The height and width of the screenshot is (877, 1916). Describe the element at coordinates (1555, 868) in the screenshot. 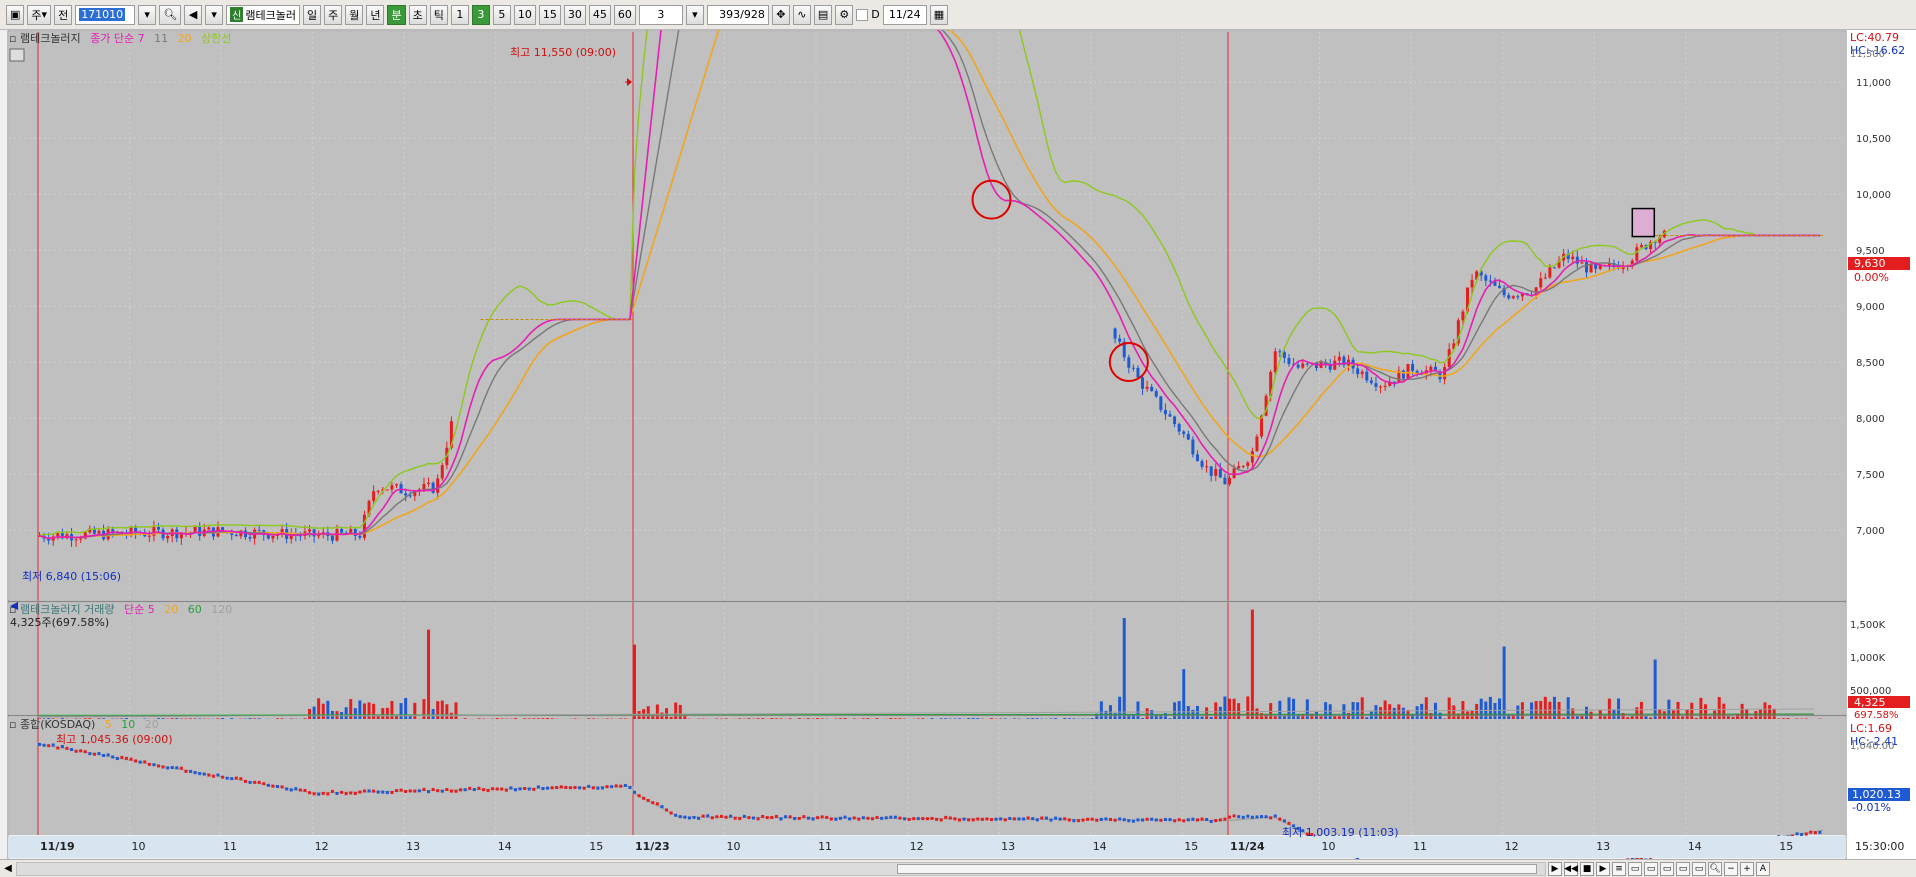

I see `scroll-right-arrow: ▶` at that location.